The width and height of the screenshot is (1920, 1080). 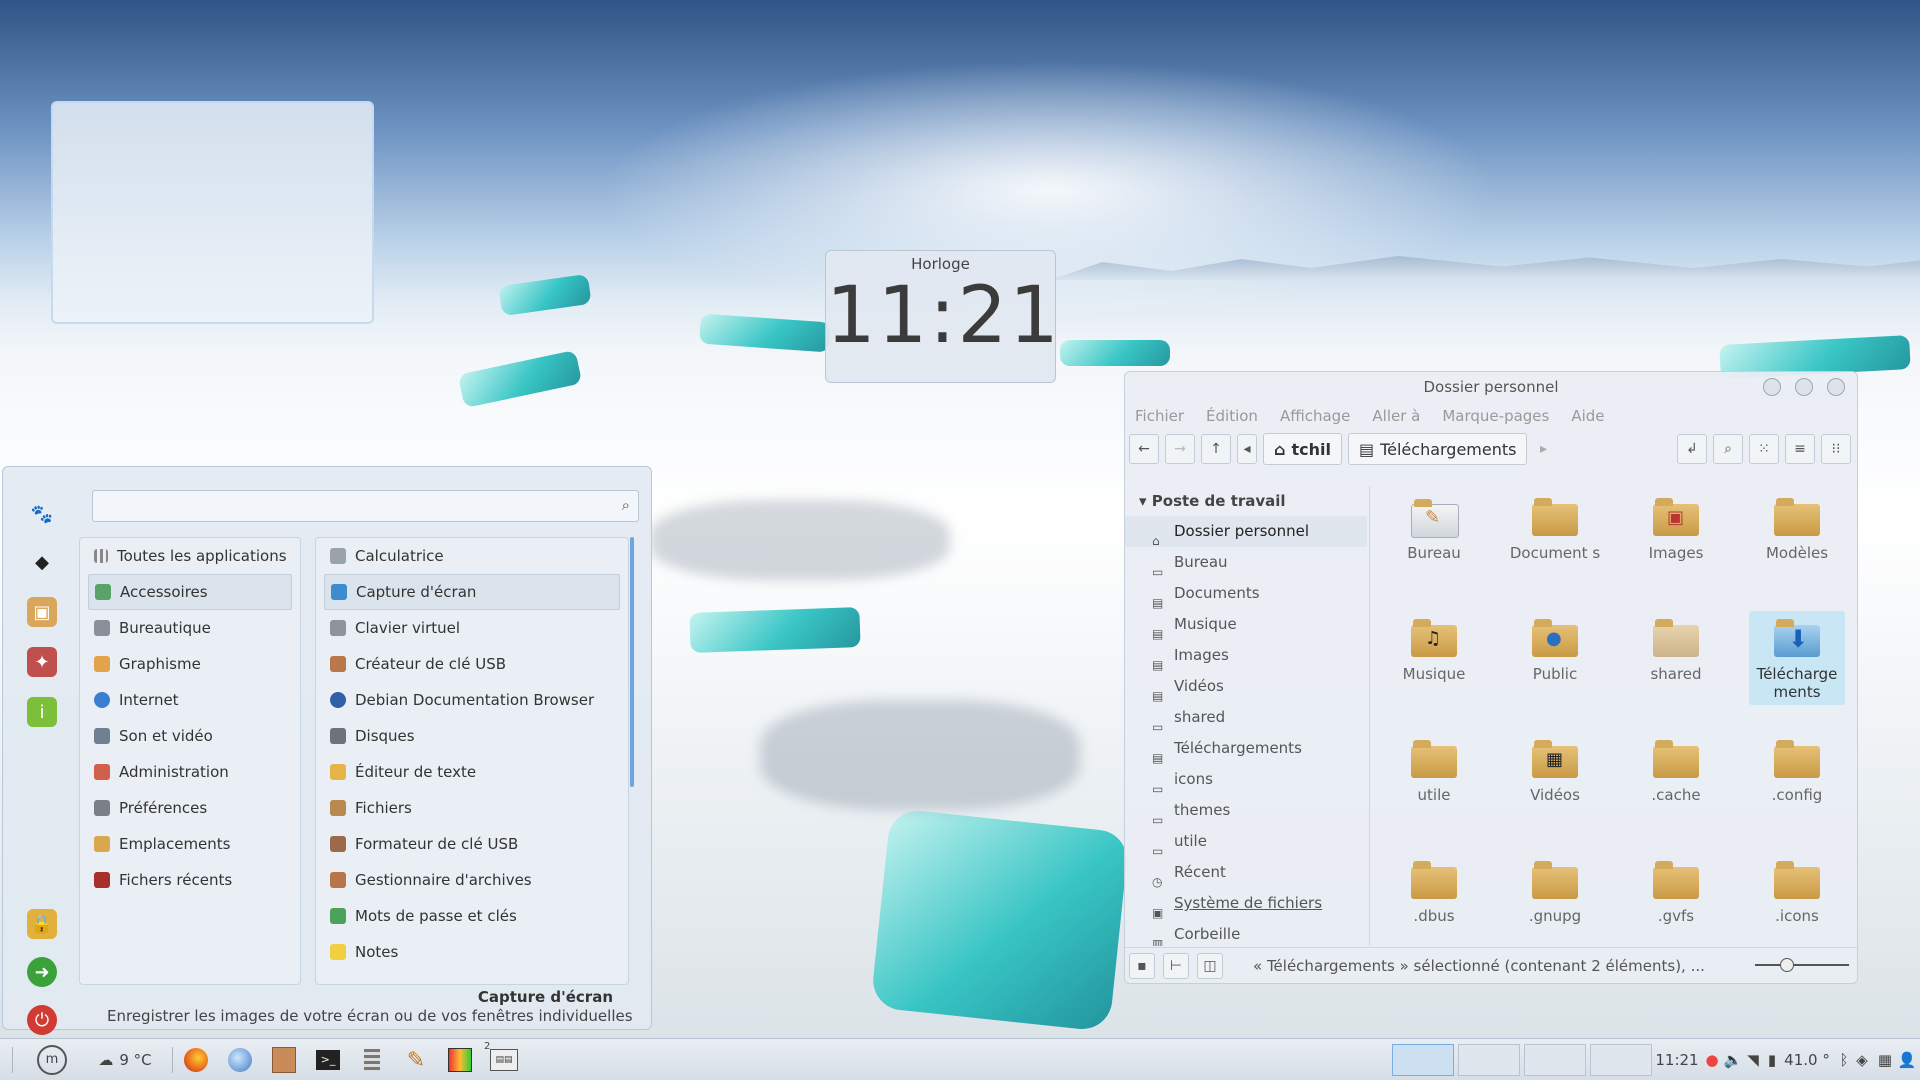 What do you see at coordinates (190, 808) in the screenshot?
I see `category-preferences: Préférences` at bounding box center [190, 808].